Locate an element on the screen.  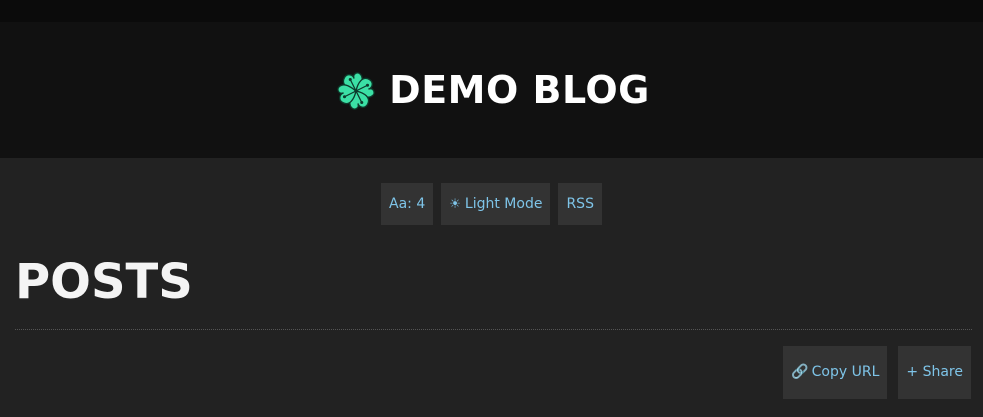
rss-label: RSS is located at coordinates (580, 204).